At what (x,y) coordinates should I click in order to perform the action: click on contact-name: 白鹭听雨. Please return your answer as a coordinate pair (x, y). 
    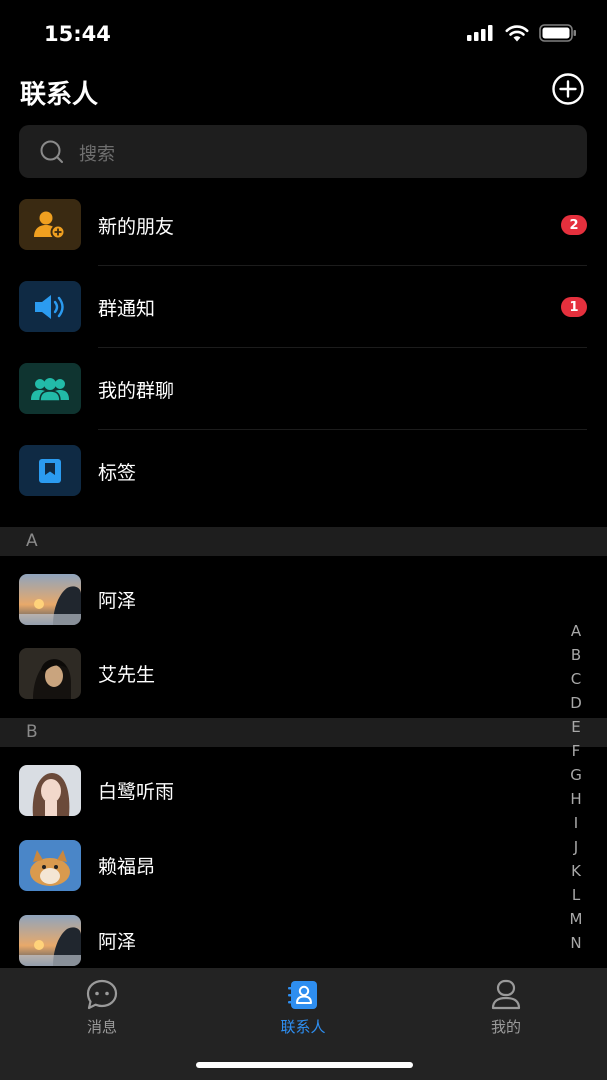
    Looking at the image, I should click on (136, 792).